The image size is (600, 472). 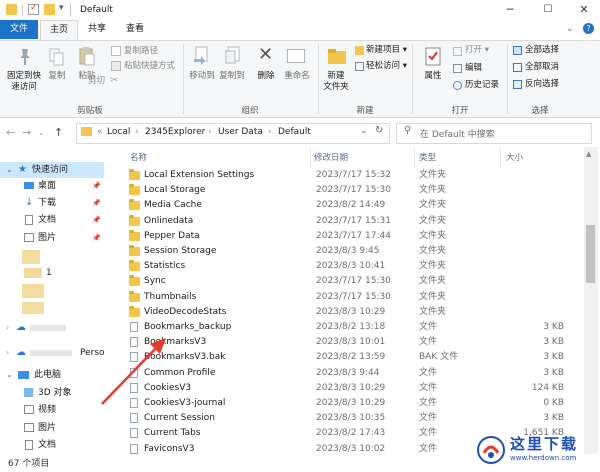 I want to click on copy-to-button: 复制到, so click(x=232, y=76).